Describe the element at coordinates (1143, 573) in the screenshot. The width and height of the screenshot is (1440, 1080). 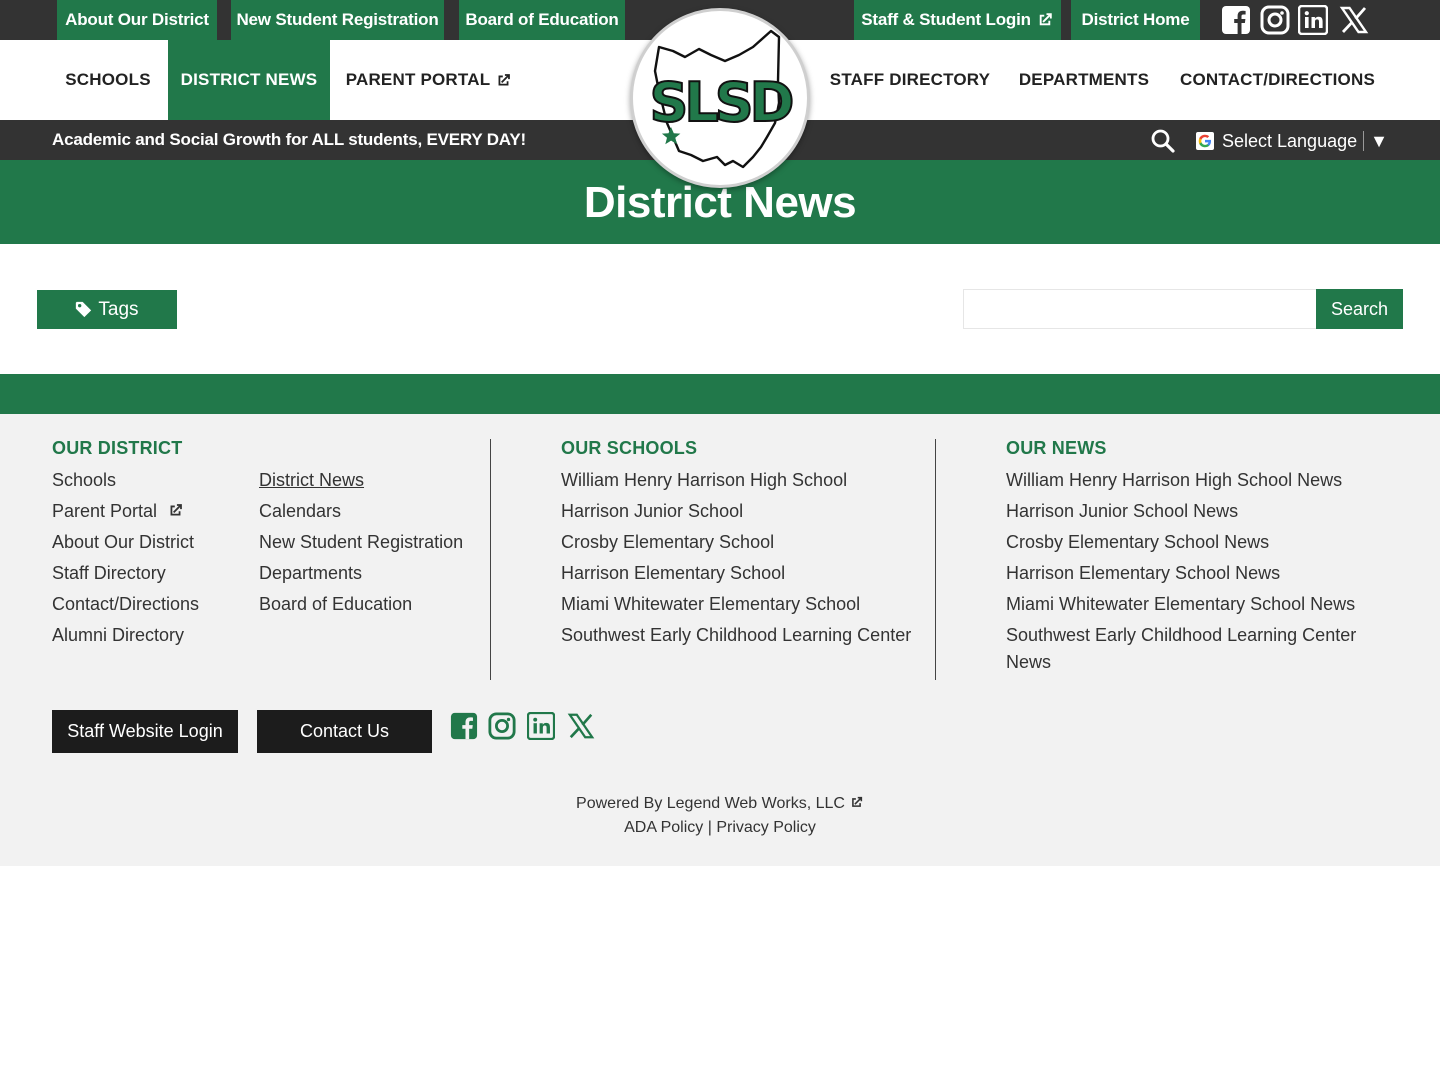
I see `footer-link-news: Harrison Elementary School News` at that location.